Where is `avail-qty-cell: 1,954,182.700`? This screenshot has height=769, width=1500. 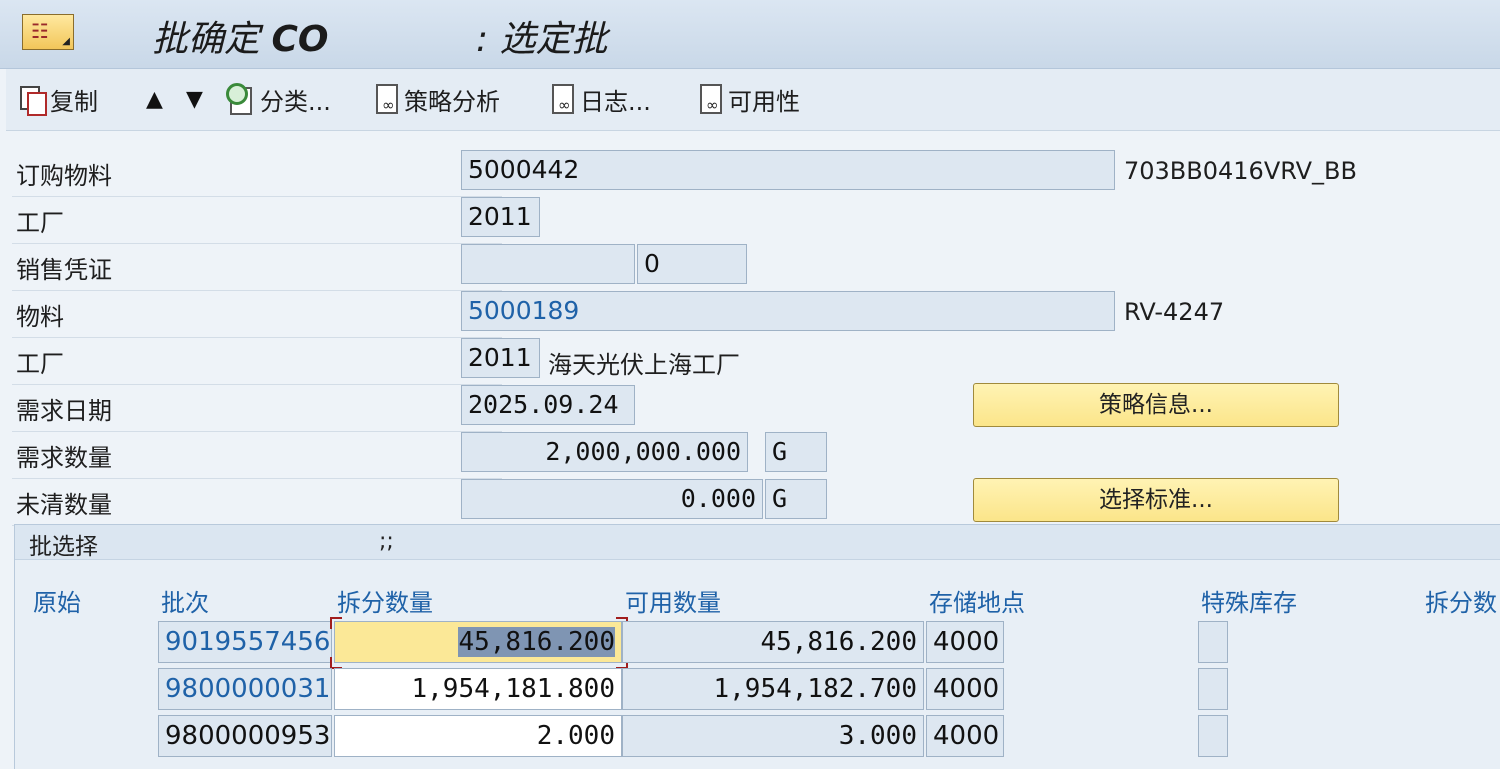 avail-qty-cell: 1,954,182.700 is located at coordinates (773, 689).